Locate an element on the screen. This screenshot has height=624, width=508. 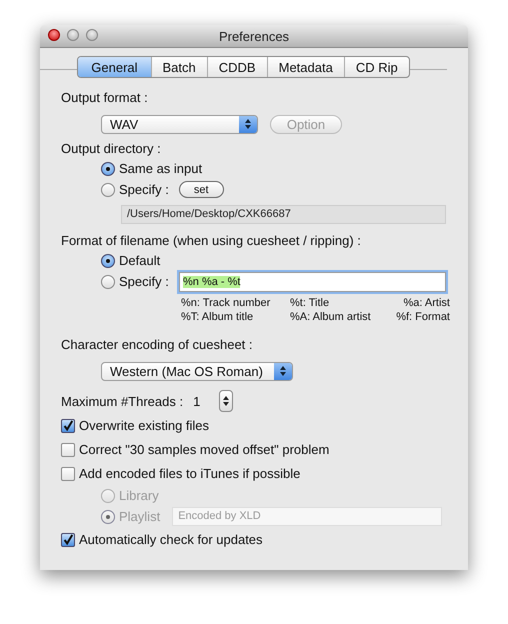
radio-label: Default is located at coordinates (139, 260).